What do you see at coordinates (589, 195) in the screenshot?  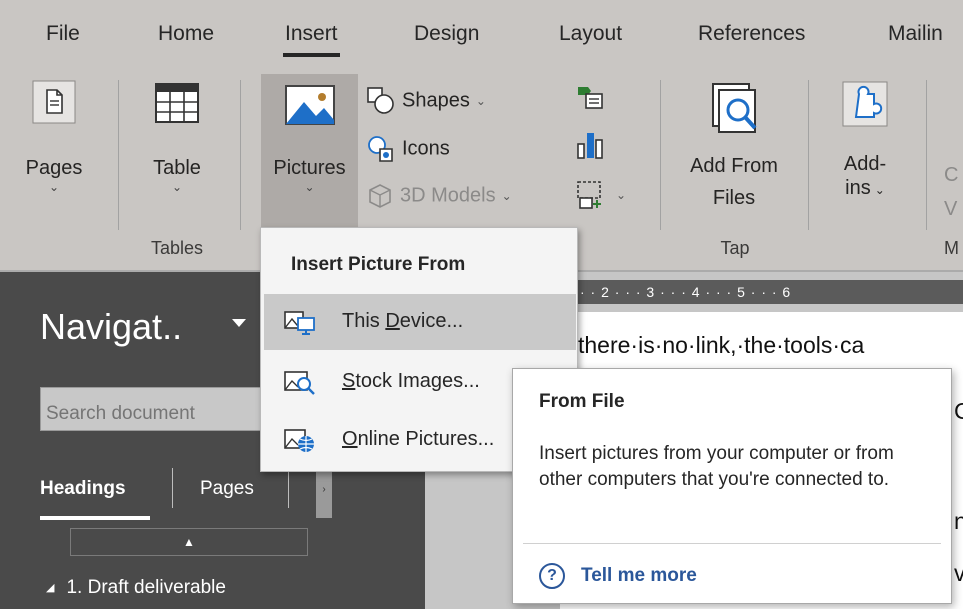 I see `screenshot-icon` at bounding box center [589, 195].